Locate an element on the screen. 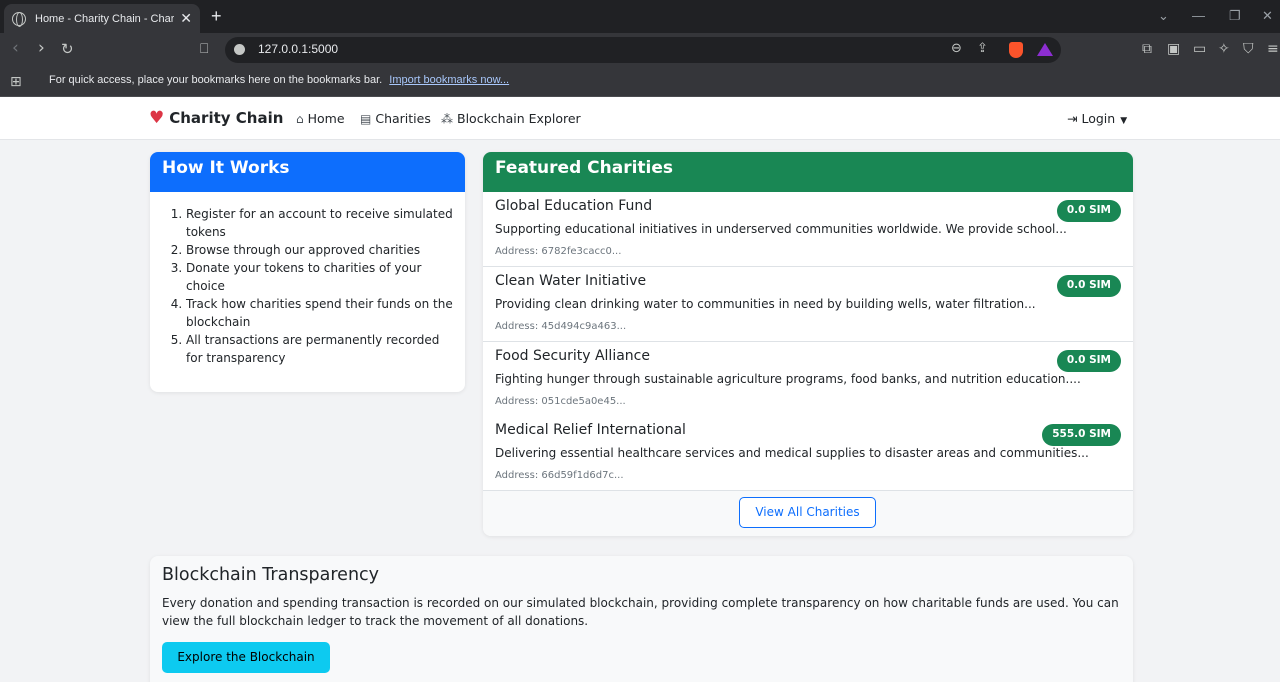 The height and width of the screenshot is (682, 1280). nav-blockchain-explorer: ⁂ Blockchain Explorer is located at coordinates (511, 118).